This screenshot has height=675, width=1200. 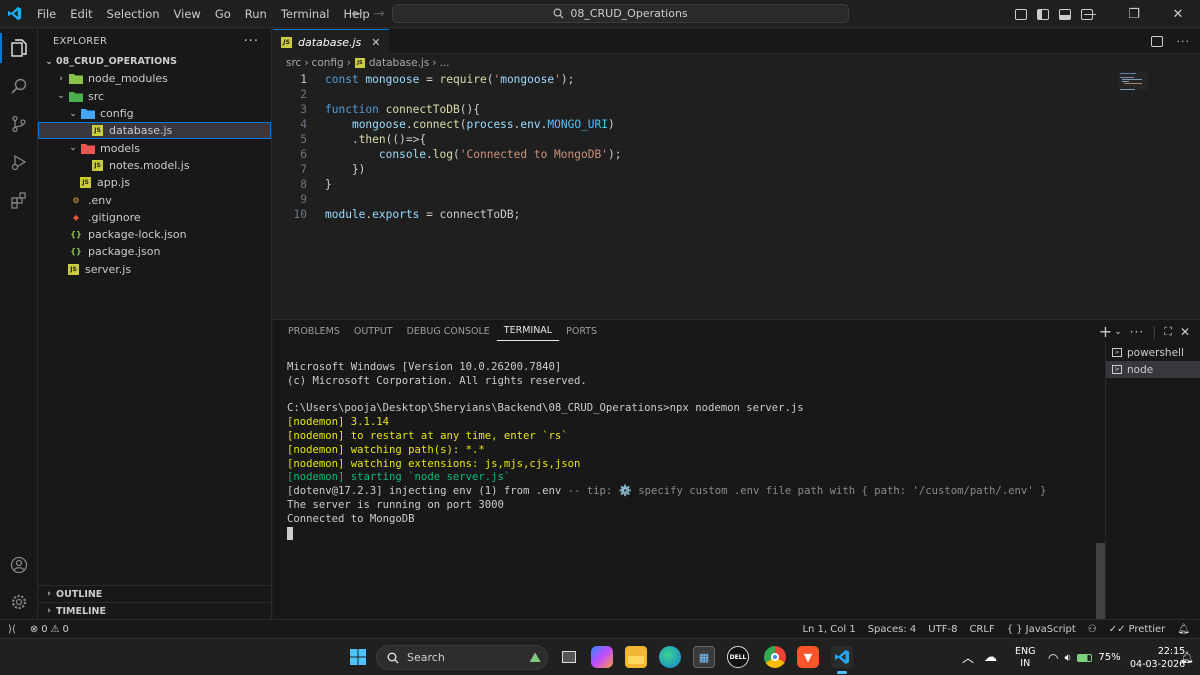 I want to click on search-icon, so click(x=19, y=86).